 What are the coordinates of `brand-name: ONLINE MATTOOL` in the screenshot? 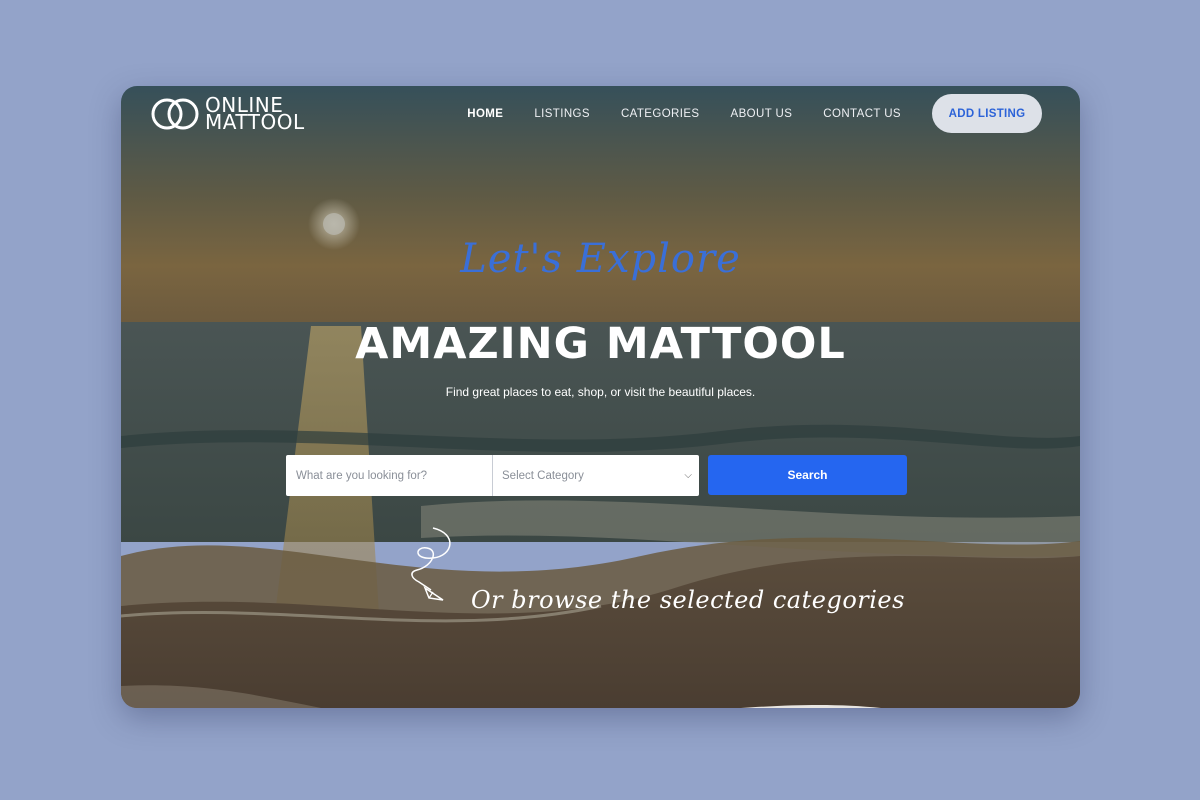 It's located at (255, 114).